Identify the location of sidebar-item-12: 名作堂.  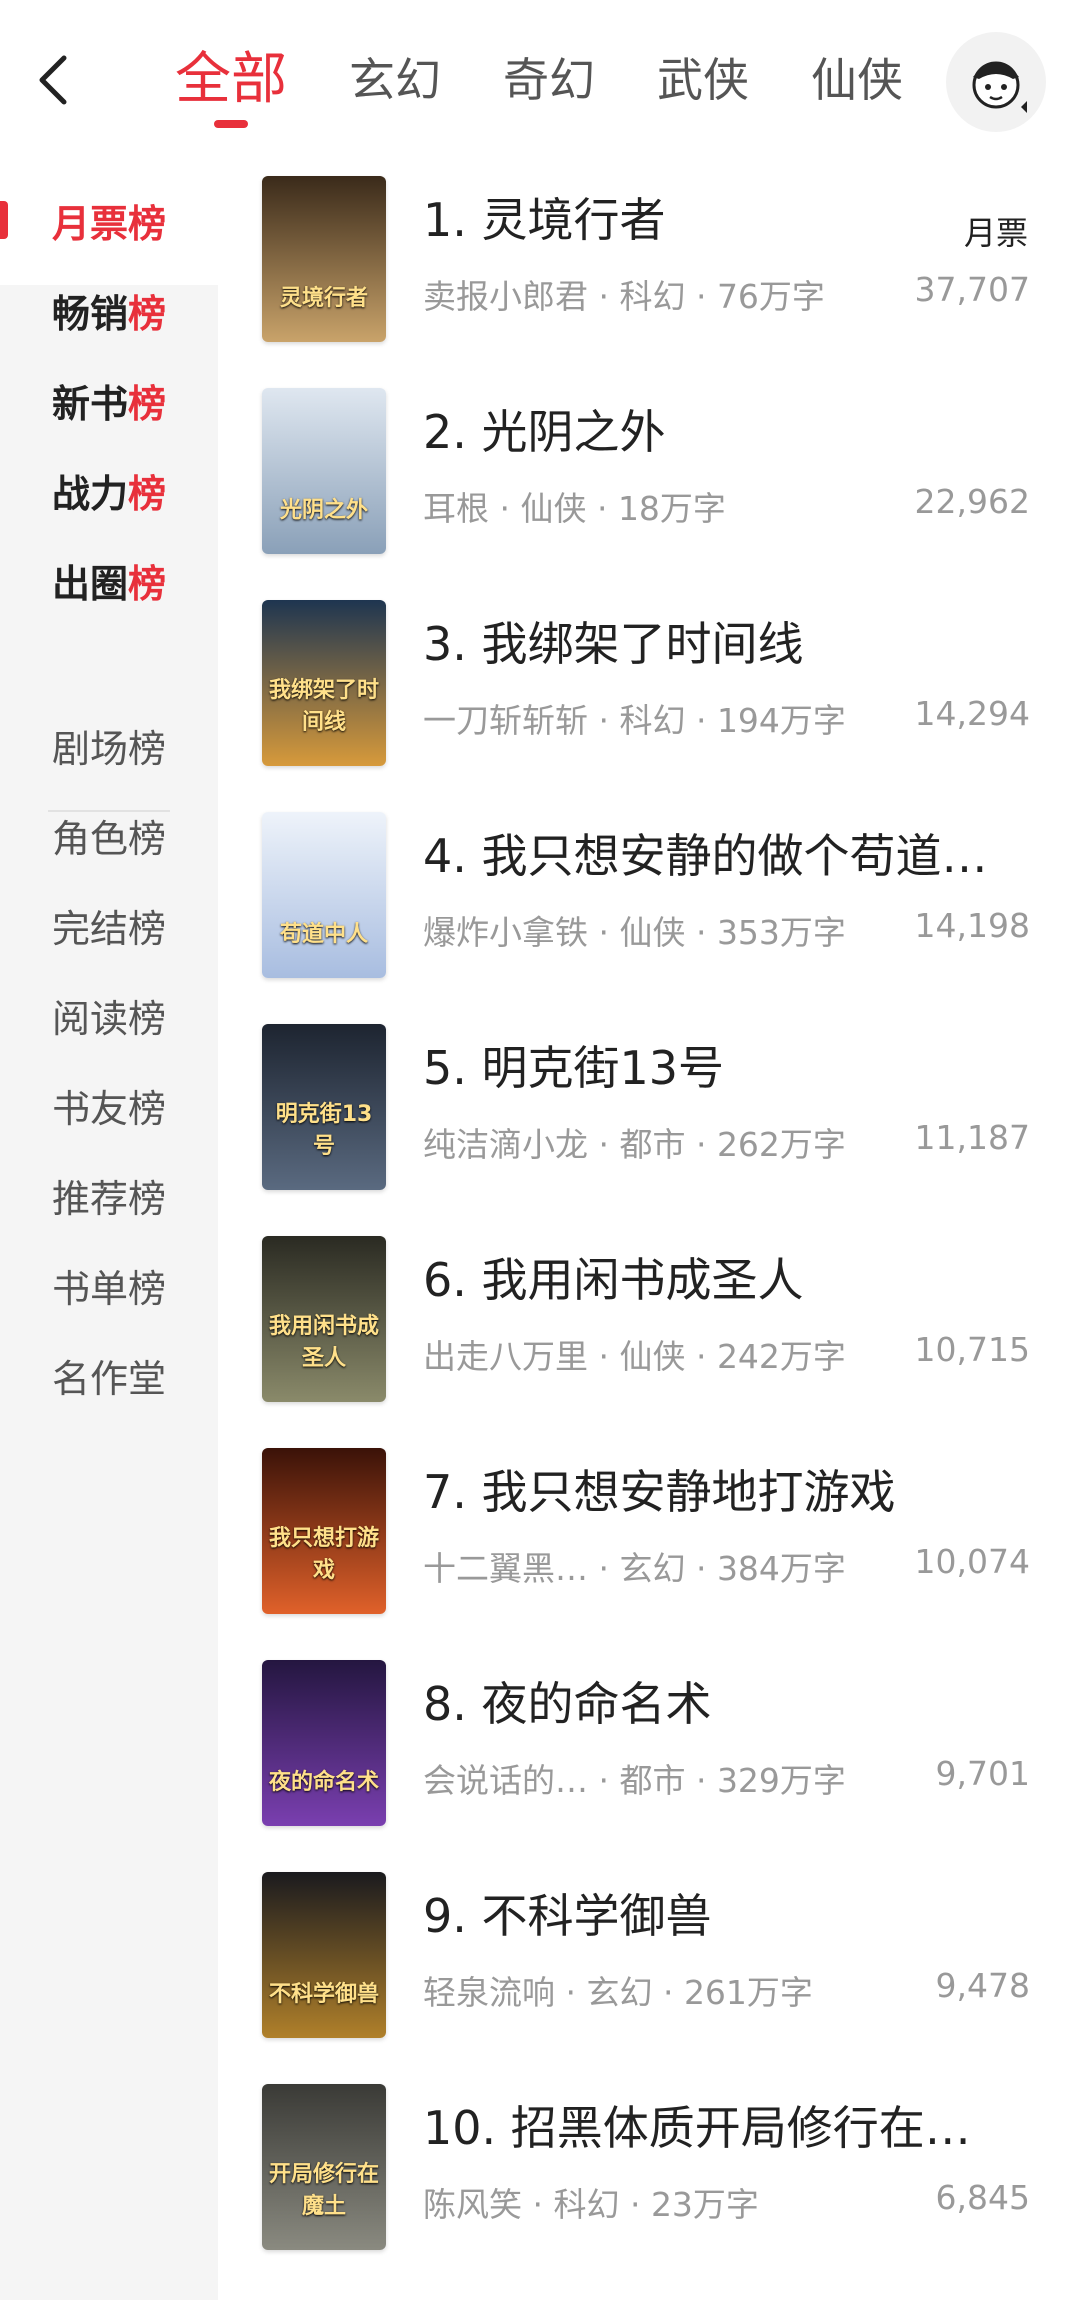
(109, 1375).